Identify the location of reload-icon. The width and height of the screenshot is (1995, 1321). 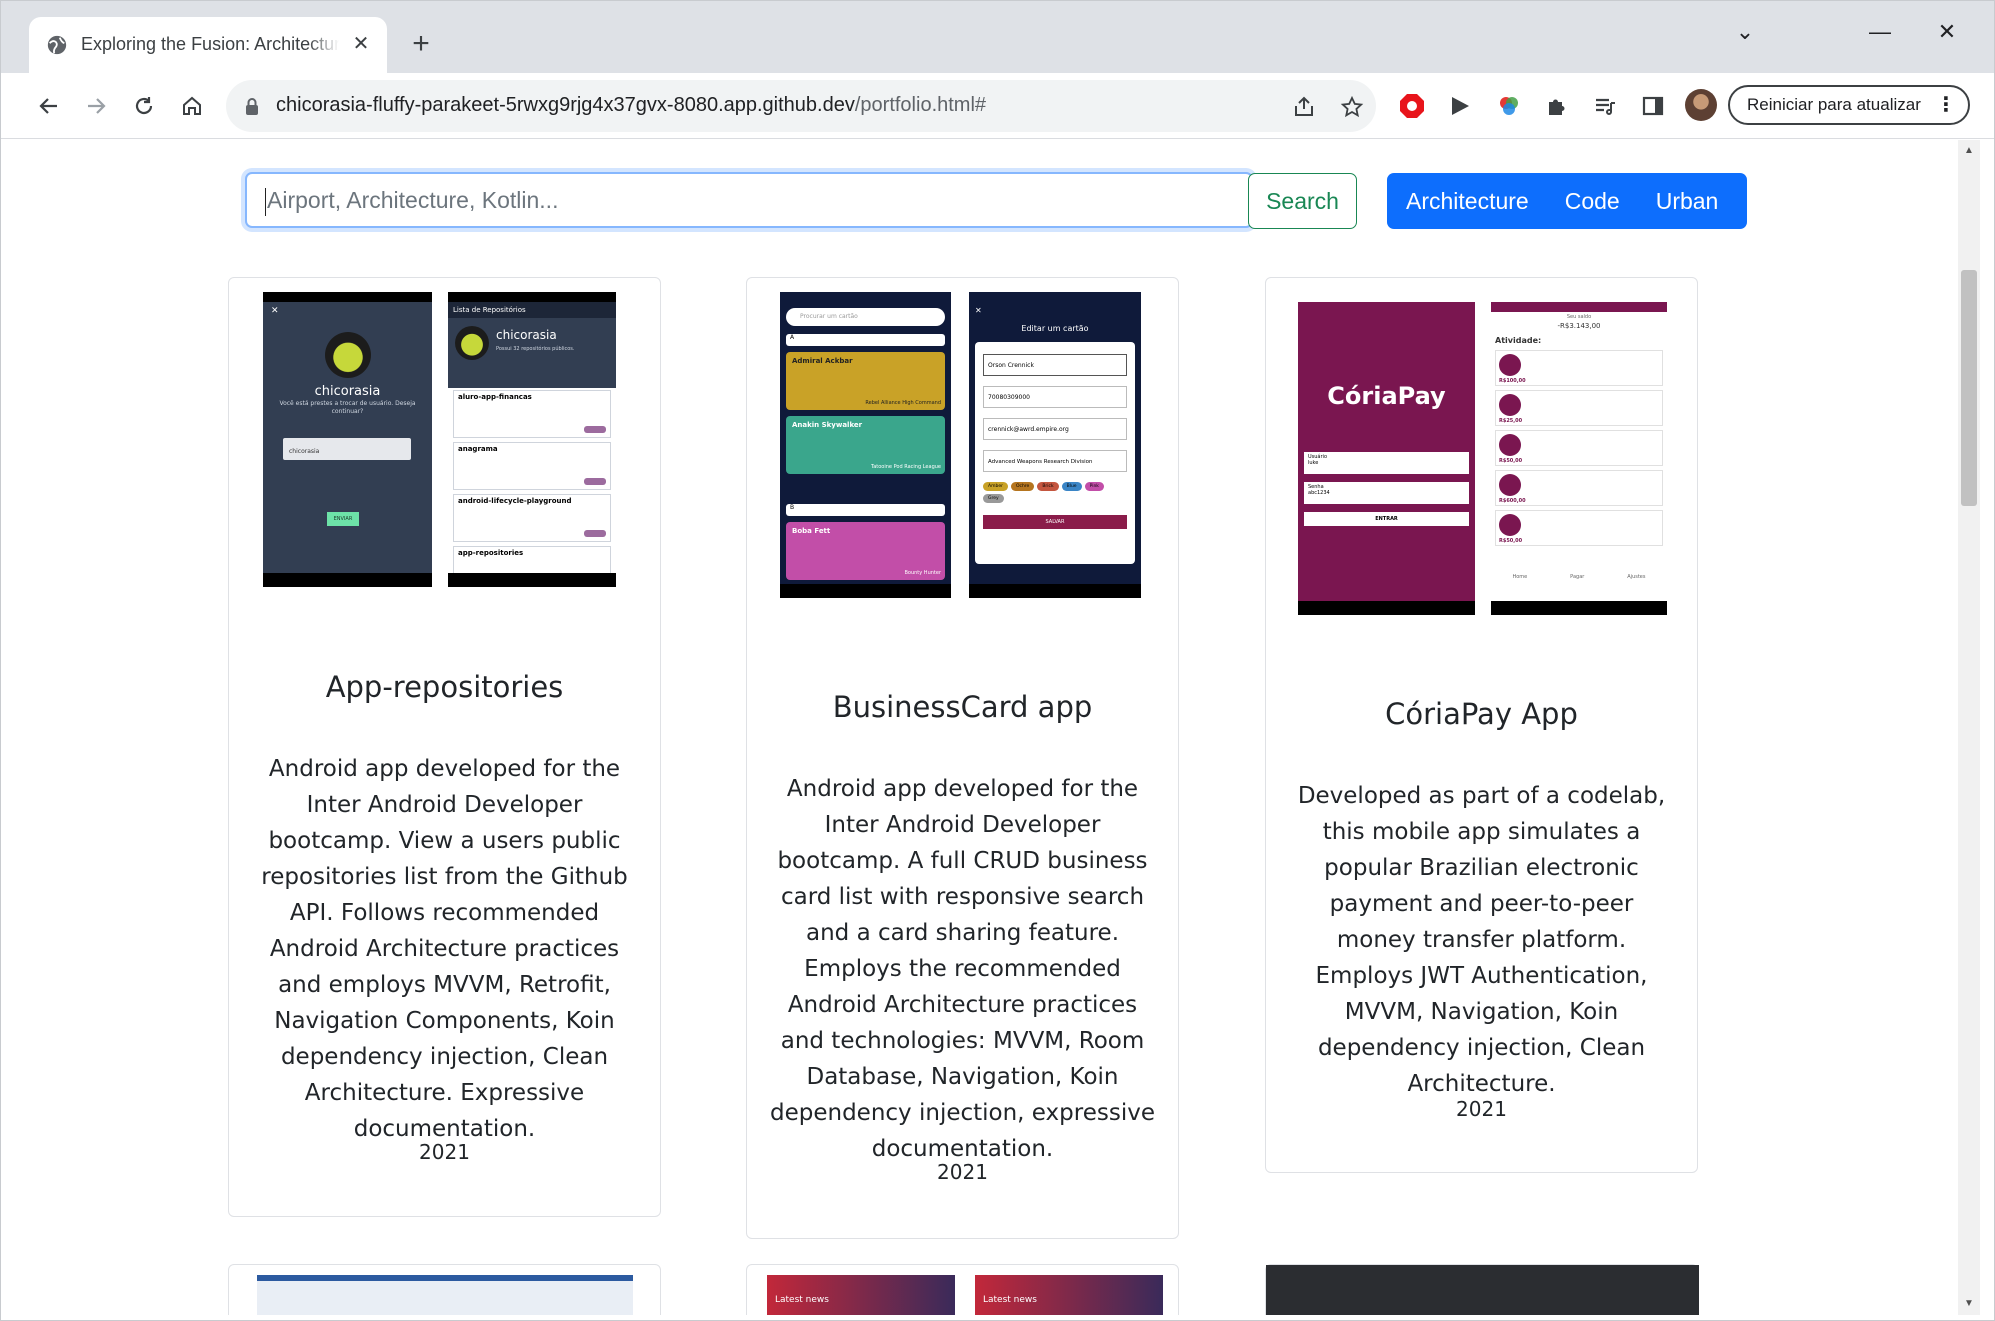
(144, 106).